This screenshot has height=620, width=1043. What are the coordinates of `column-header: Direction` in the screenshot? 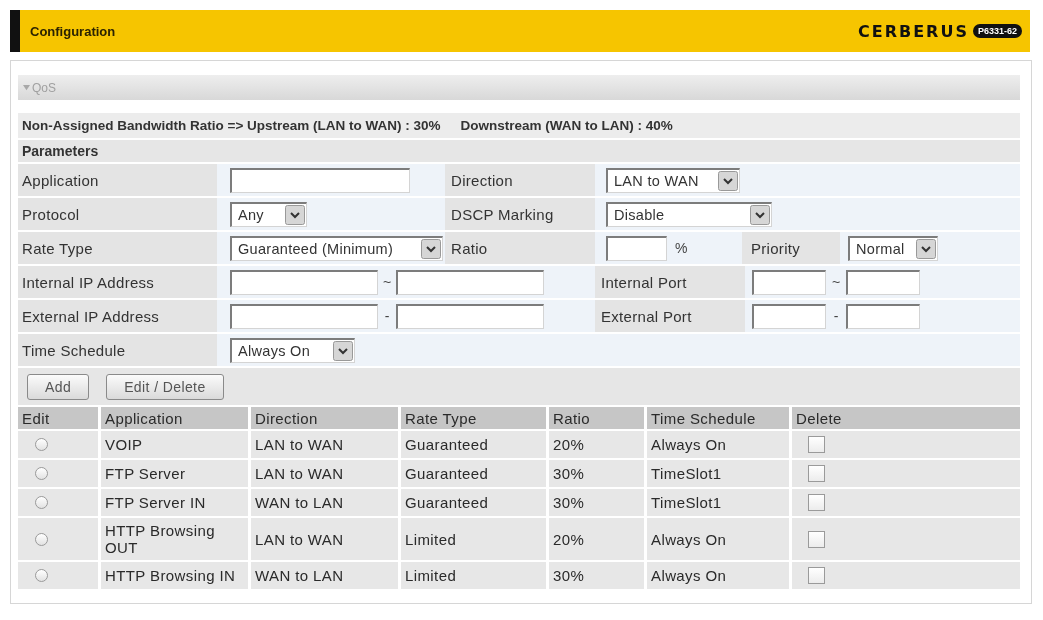 It's located at (324, 418).